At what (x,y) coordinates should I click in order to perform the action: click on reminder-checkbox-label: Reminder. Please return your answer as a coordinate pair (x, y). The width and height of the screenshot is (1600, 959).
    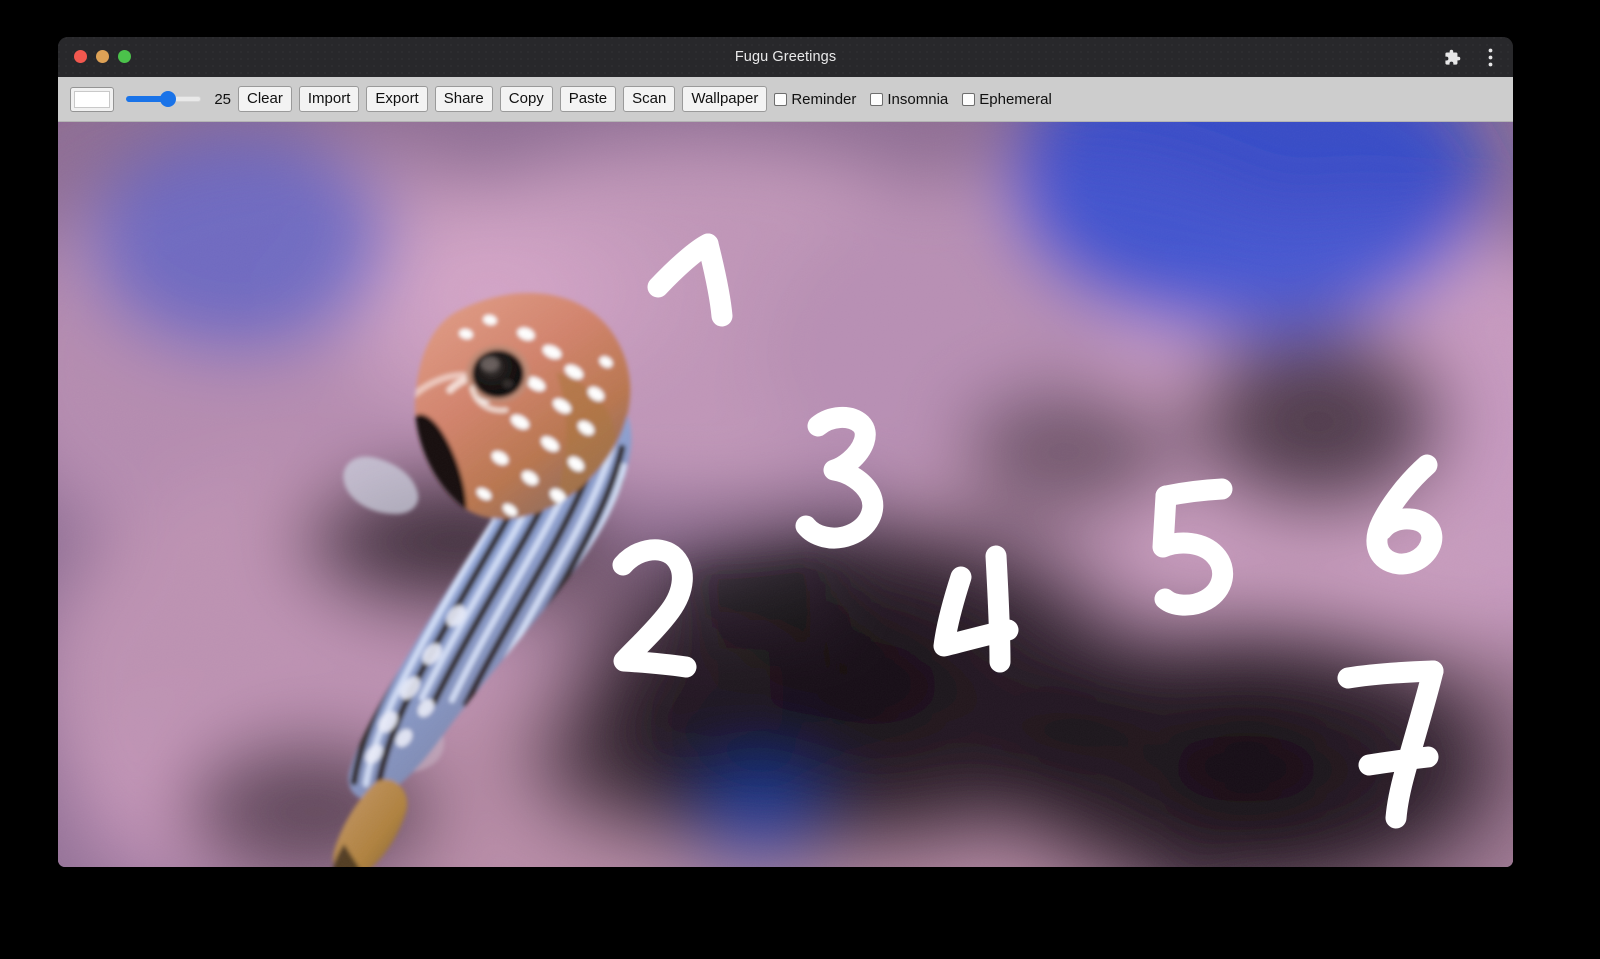
    Looking at the image, I should click on (824, 99).